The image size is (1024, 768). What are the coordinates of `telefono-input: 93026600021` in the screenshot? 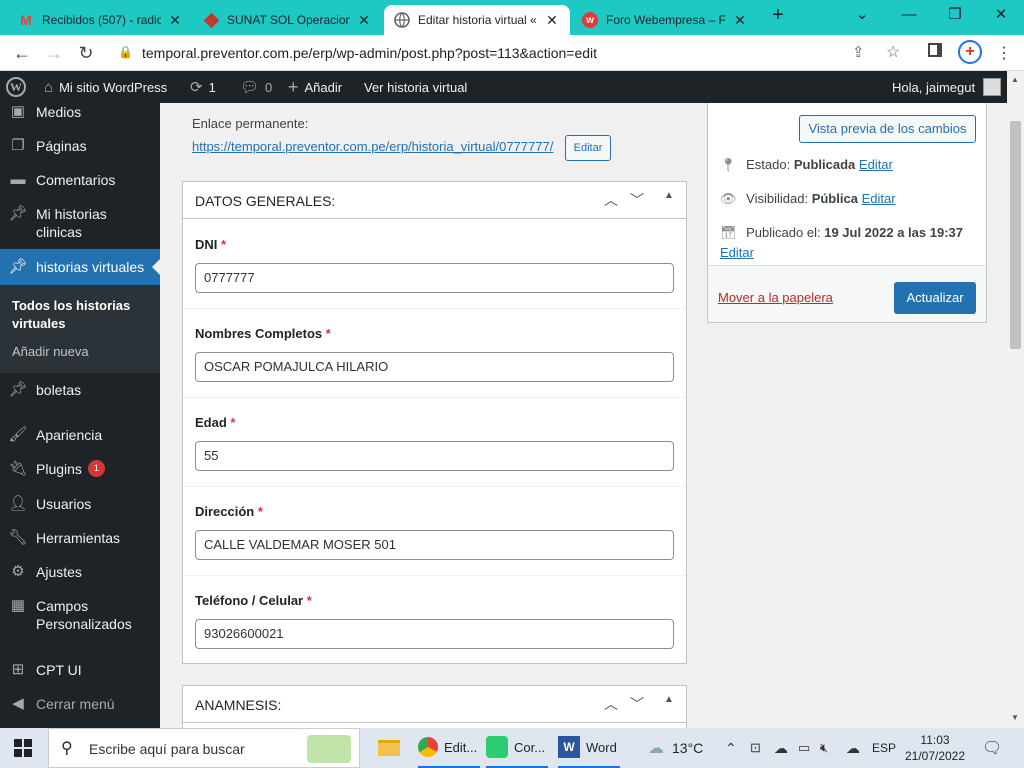 It's located at (434, 634).